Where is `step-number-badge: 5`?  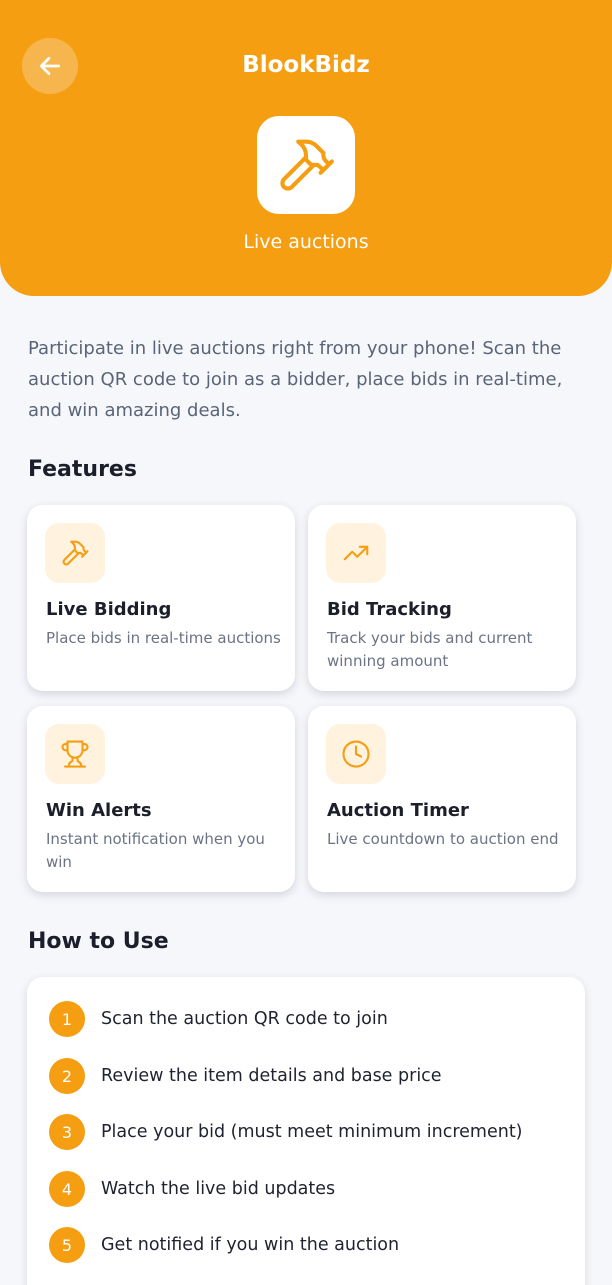 step-number-badge: 5 is located at coordinates (67, 1245).